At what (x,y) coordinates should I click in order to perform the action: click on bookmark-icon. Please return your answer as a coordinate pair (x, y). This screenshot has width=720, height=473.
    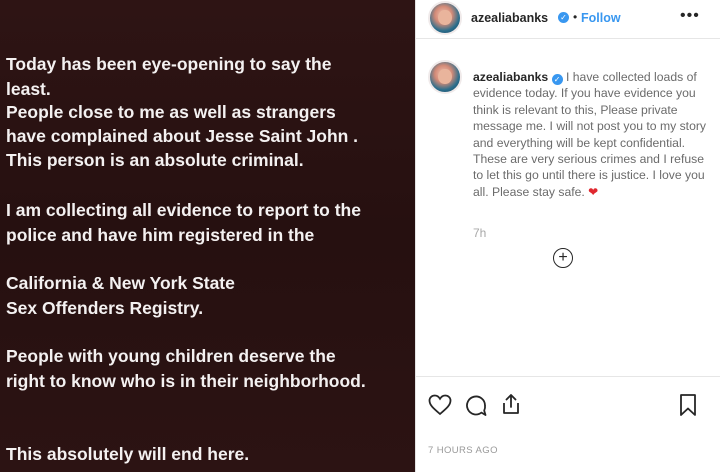
    Looking at the image, I should click on (688, 405).